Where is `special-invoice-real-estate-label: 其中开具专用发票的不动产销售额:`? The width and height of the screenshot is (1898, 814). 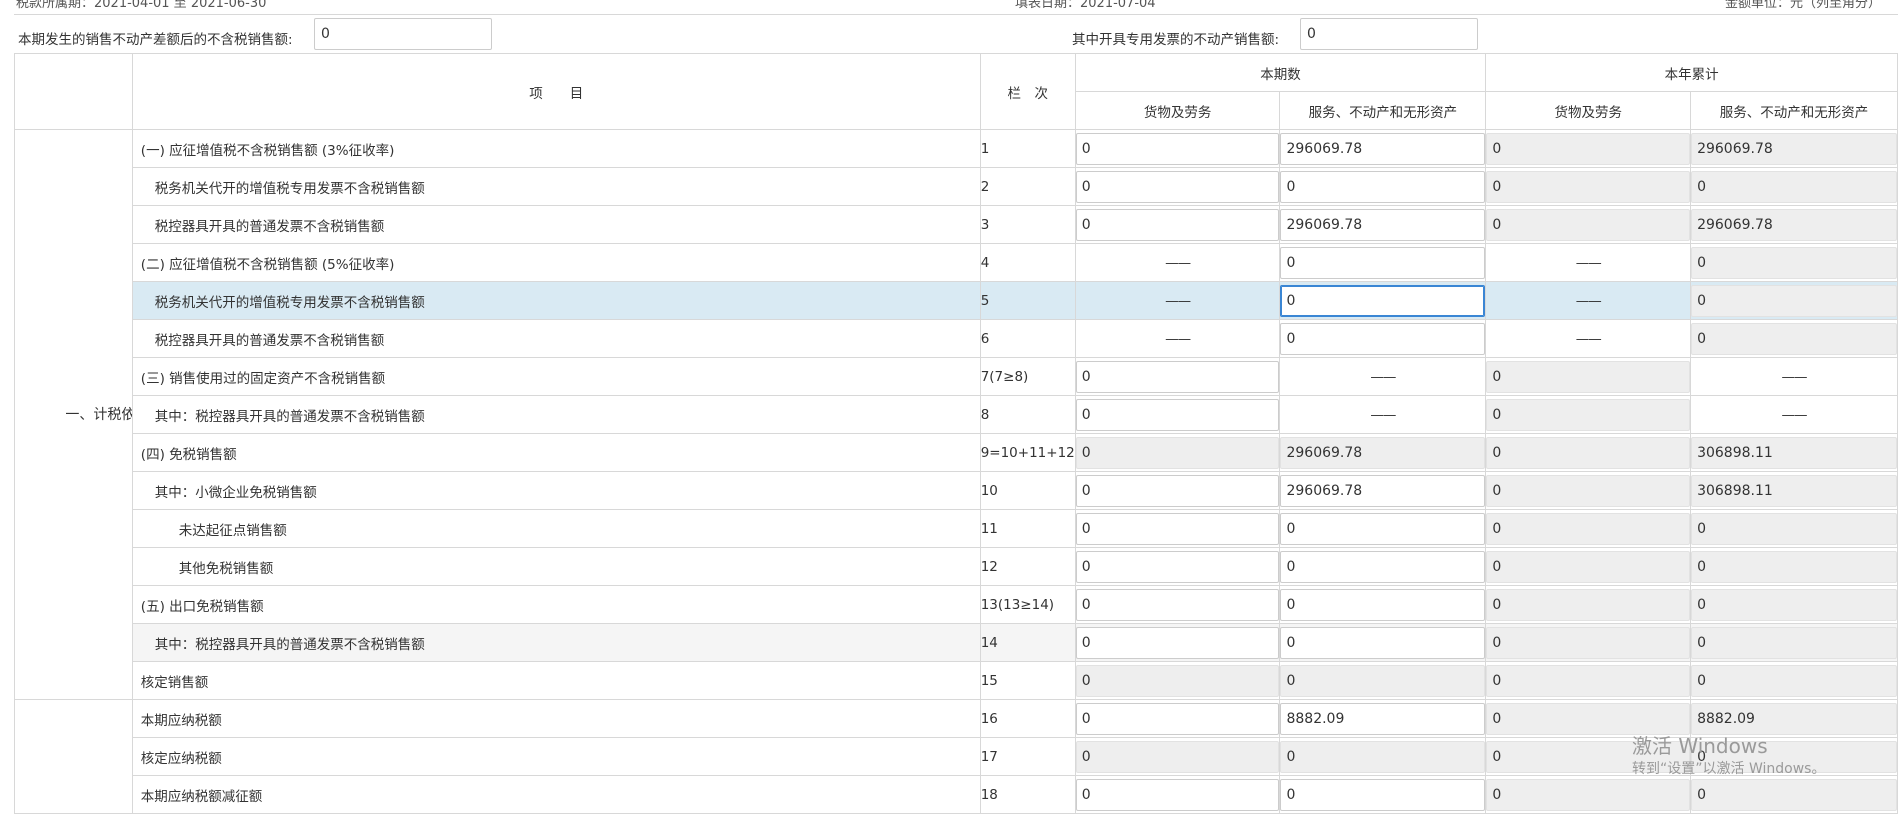 special-invoice-real-estate-label: 其中开具专用发票的不动产销售额: is located at coordinates (1176, 40).